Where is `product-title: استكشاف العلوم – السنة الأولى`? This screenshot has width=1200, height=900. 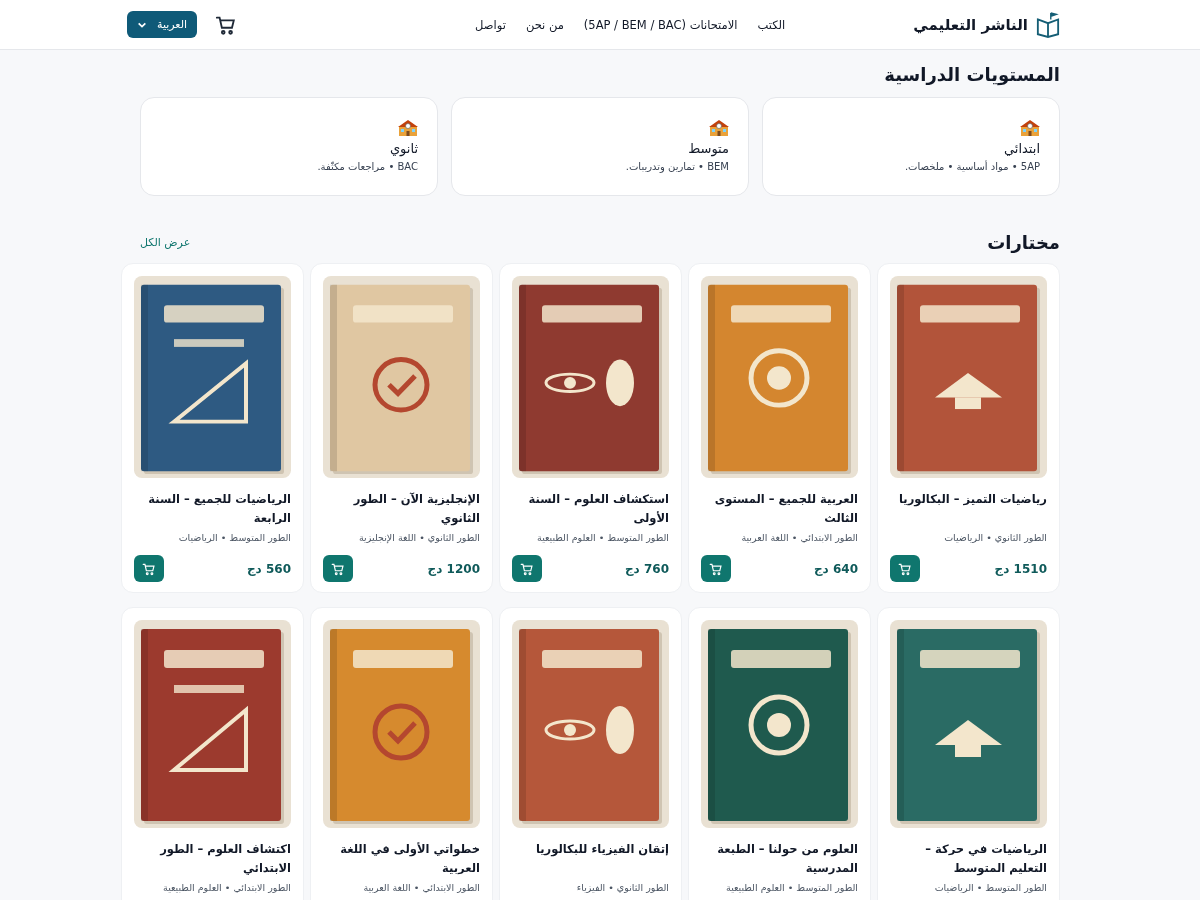 product-title: استكشاف العلوم – السنة الأولى is located at coordinates (590, 509).